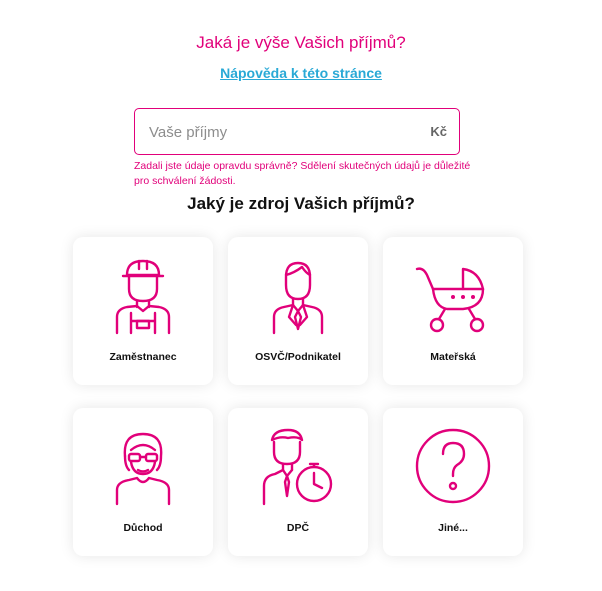 This screenshot has height=591, width=602. What do you see at coordinates (284, 132) in the screenshot?
I see `income-input` at bounding box center [284, 132].